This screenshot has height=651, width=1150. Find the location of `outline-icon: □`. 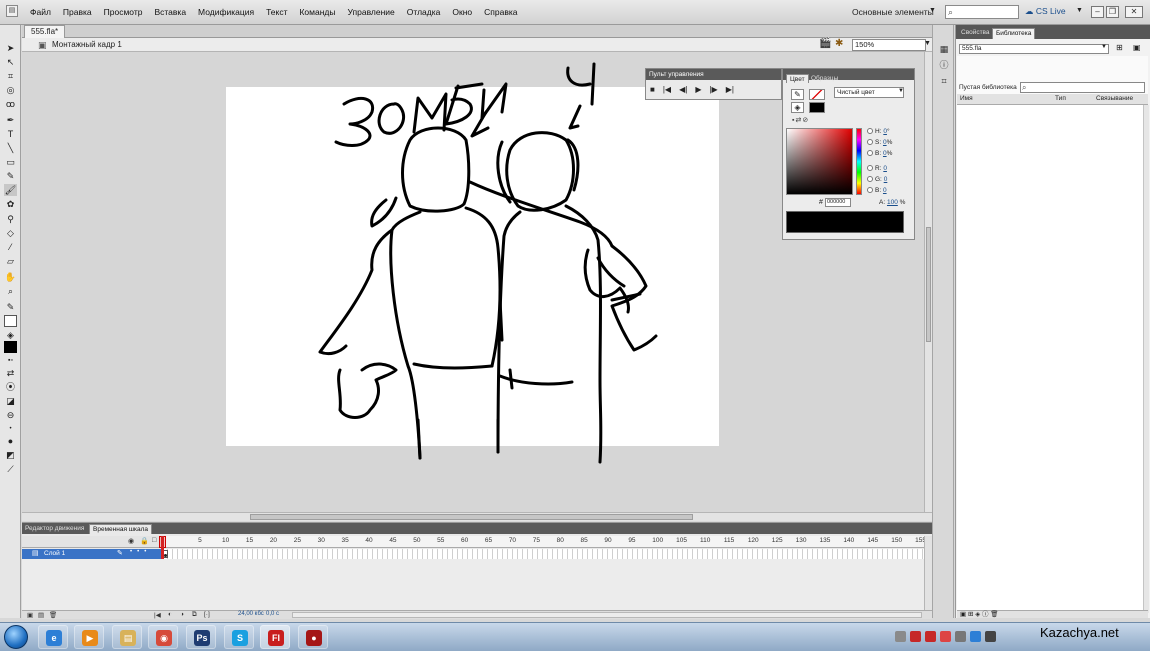

outline-icon: □ is located at coordinates (154, 540).